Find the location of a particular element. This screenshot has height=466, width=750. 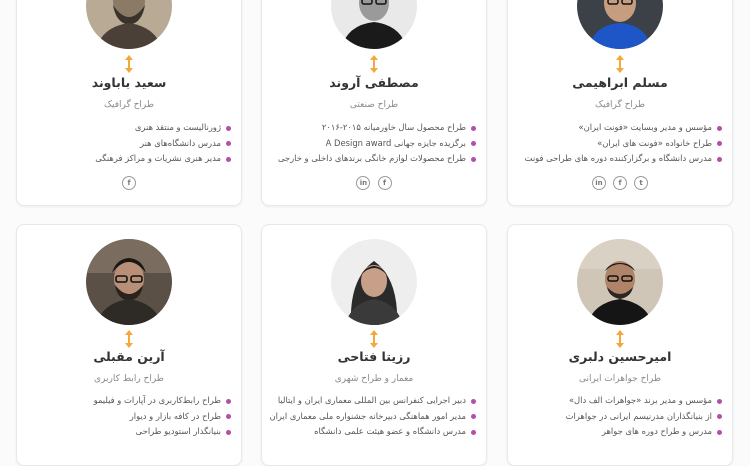

list-item: برگزیده جایزه جهانی A Design award is located at coordinates (372, 144).